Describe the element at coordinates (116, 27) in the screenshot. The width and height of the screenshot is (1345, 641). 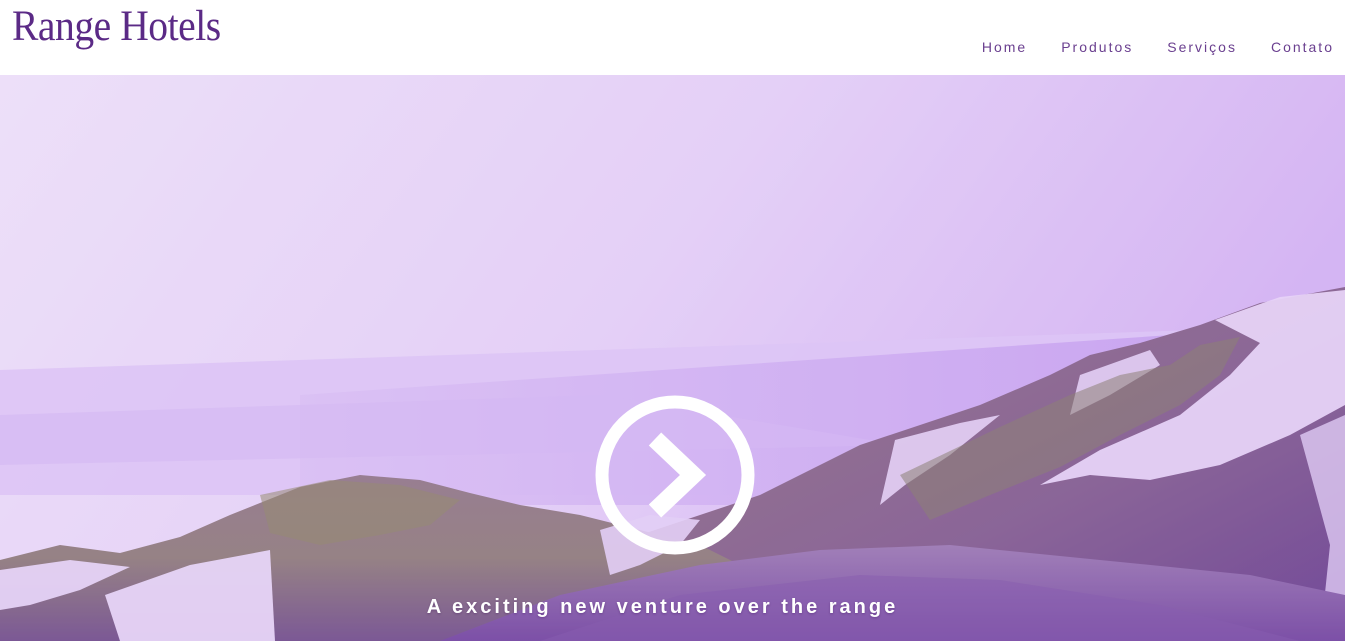
I see `brand-logo: Range Hotels` at that location.